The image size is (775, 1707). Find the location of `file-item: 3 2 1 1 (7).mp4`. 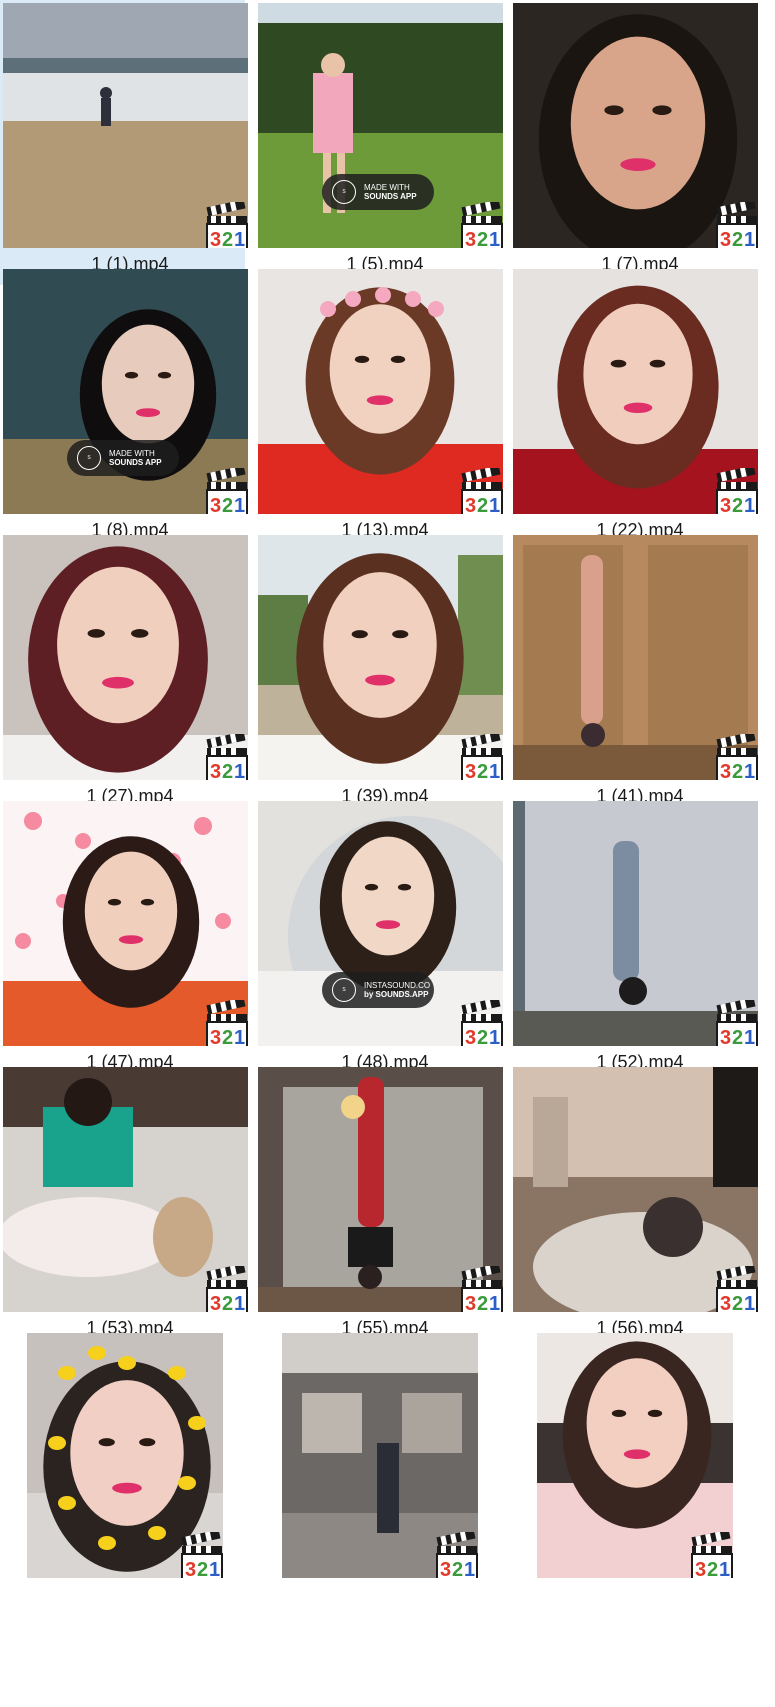

file-item: 3 2 1 1 (7).mp4 is located at coordinates (642, 142).